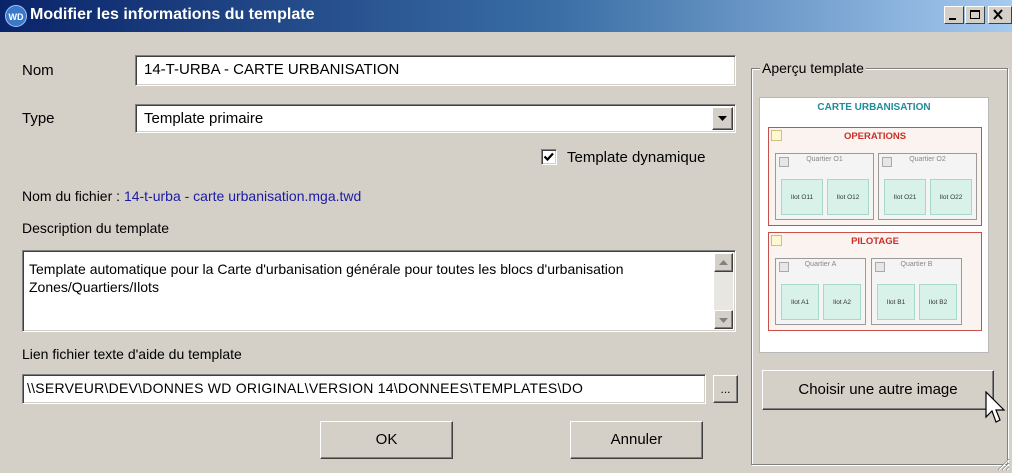 The image size is (1012, 473). I want to click on preview-ilot: Ilot B1, so click(896, 302).